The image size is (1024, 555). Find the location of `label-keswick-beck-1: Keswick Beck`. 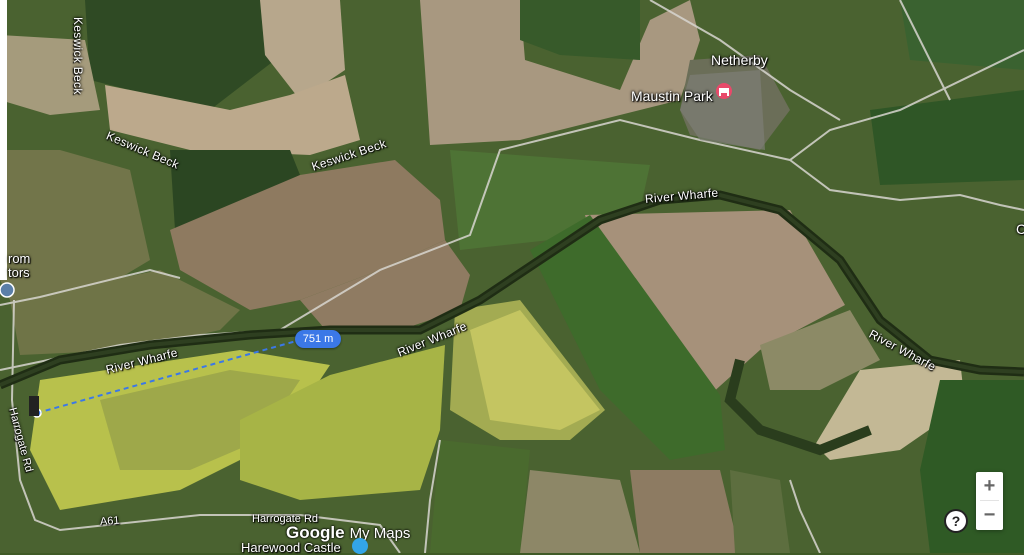

label-keswick-beck-1: Keswick Beck is located at coordinates (78, 56).